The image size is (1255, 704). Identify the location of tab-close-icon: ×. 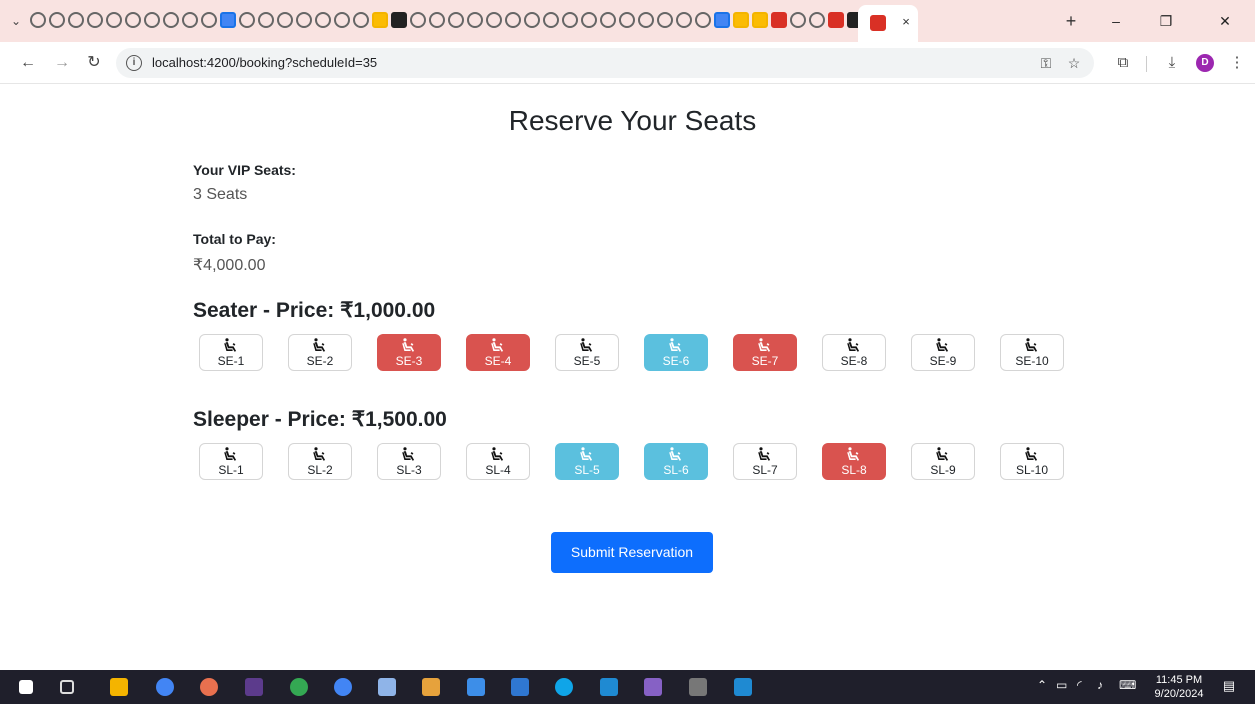
(906, 22).